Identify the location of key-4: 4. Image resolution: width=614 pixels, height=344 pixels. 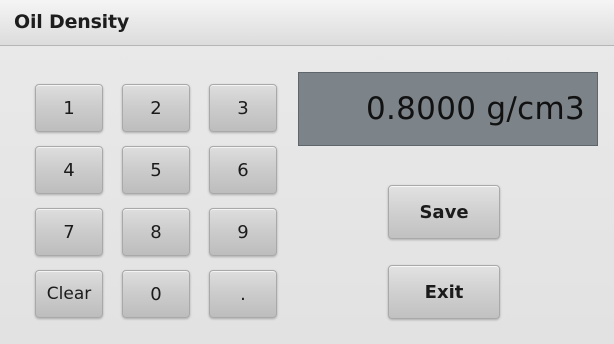
(69, 170).